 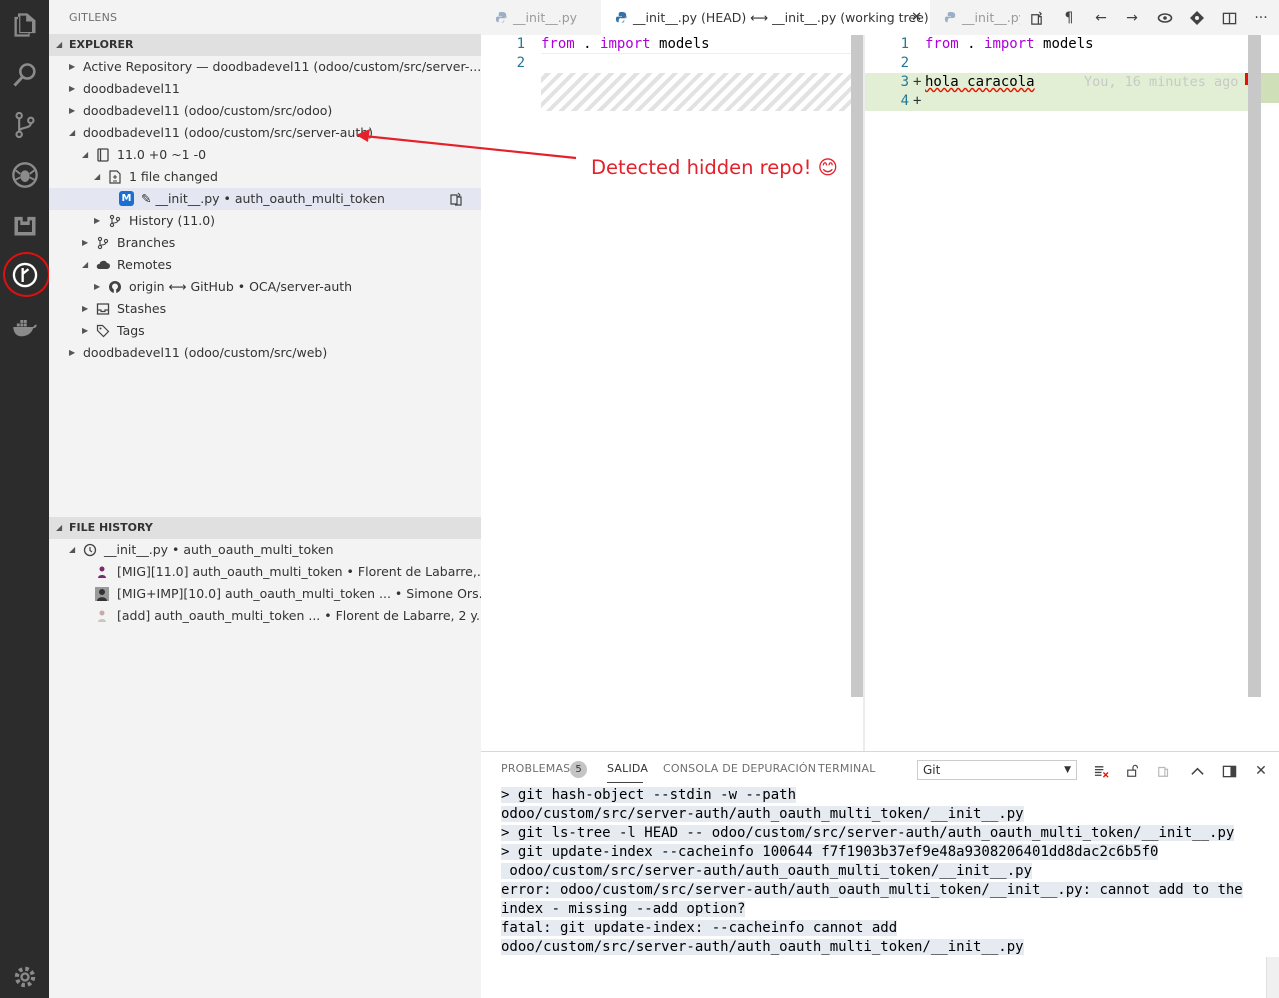 What do you see at coordinates (847, 768) in the screenshot?
I see `tab-terminal: TERMINAL` at bounding box center [847, 768].